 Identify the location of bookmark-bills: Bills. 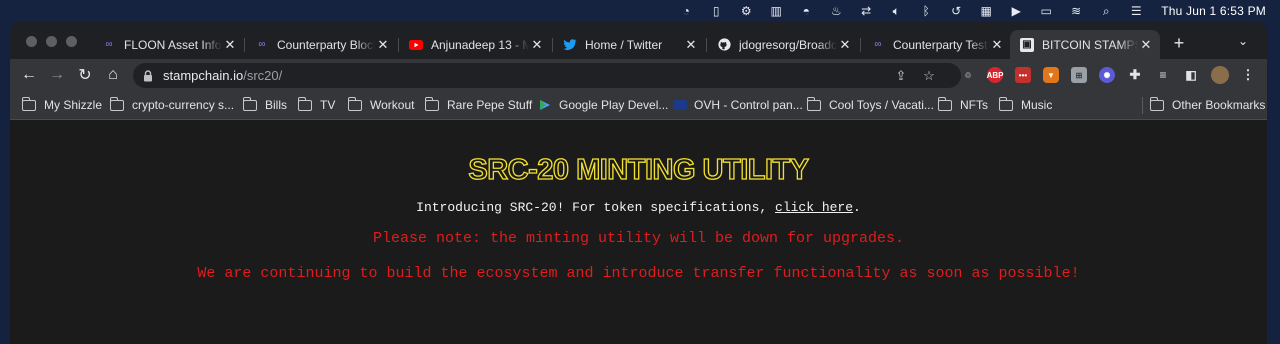
(265, 104).